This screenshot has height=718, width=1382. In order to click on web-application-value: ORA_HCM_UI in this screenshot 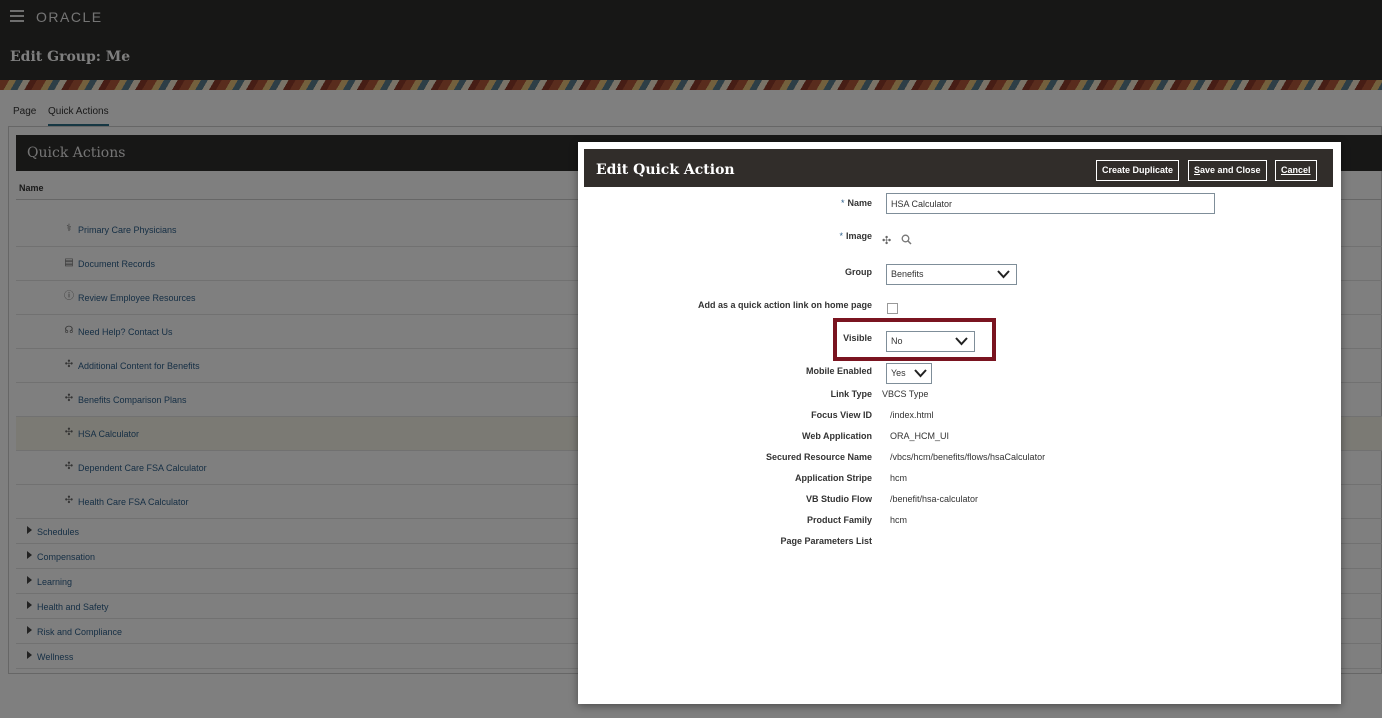, I will do `click(920, 436)`.